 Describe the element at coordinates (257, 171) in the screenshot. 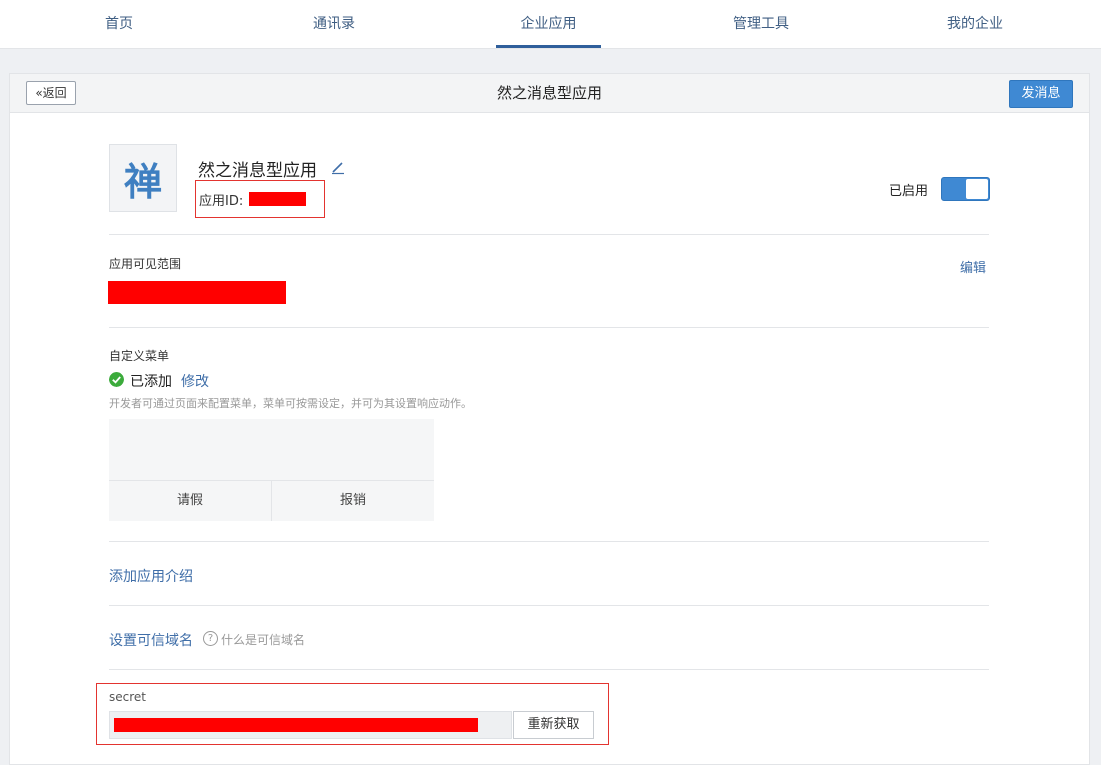

I see `app-name: 然之消息型应用` at that location.